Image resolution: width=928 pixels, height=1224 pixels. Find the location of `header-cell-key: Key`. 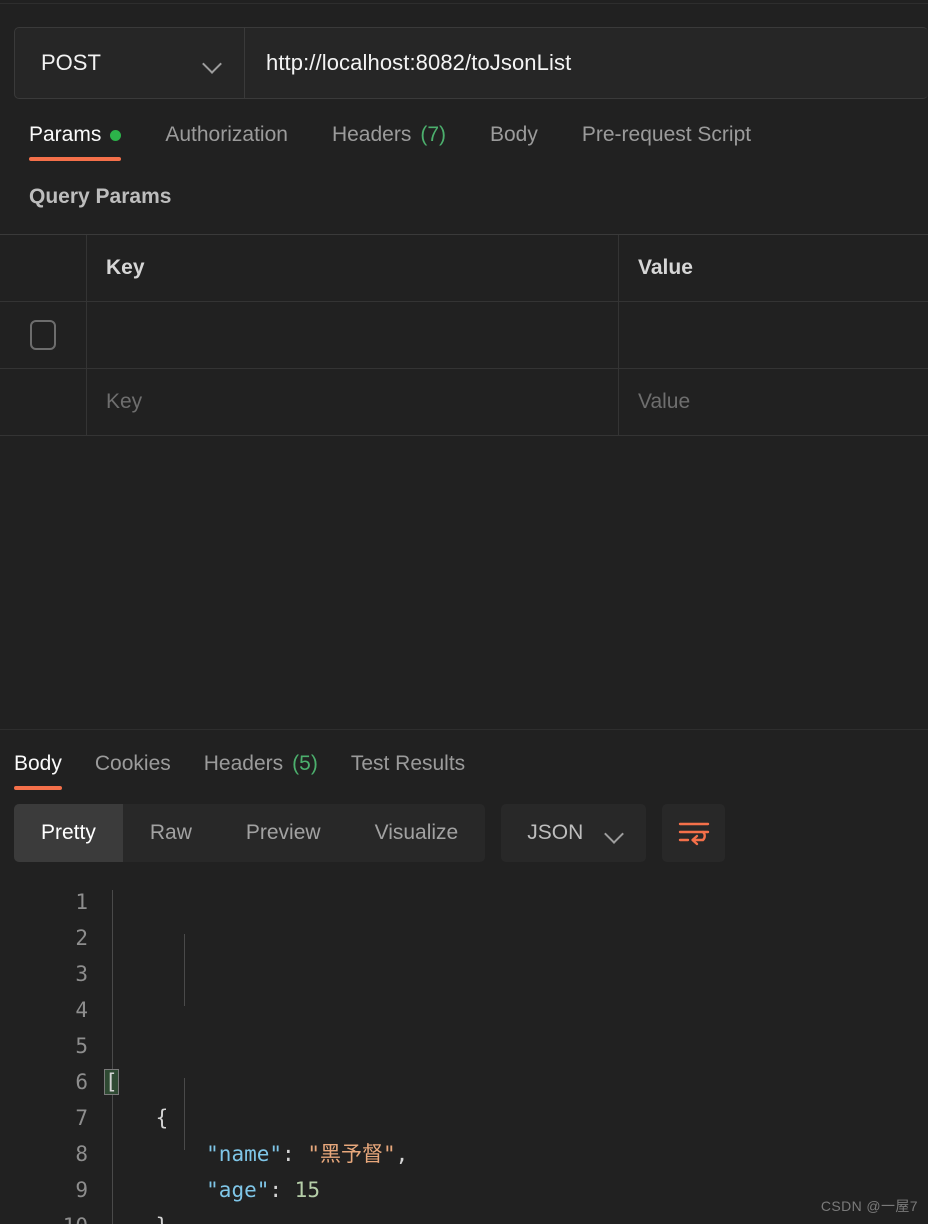

header-cell-key: Key is located at coordinates (353, 268).